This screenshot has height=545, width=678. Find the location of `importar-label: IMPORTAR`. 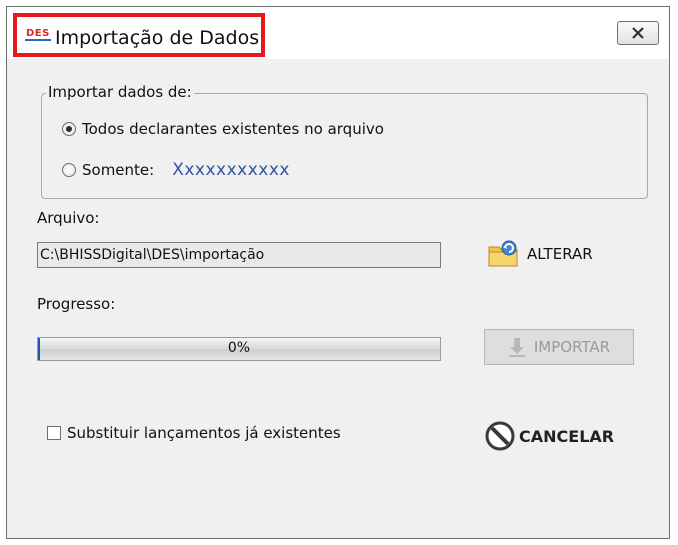

importar-label: IMPORTAR is located at coordinates (572, 347).